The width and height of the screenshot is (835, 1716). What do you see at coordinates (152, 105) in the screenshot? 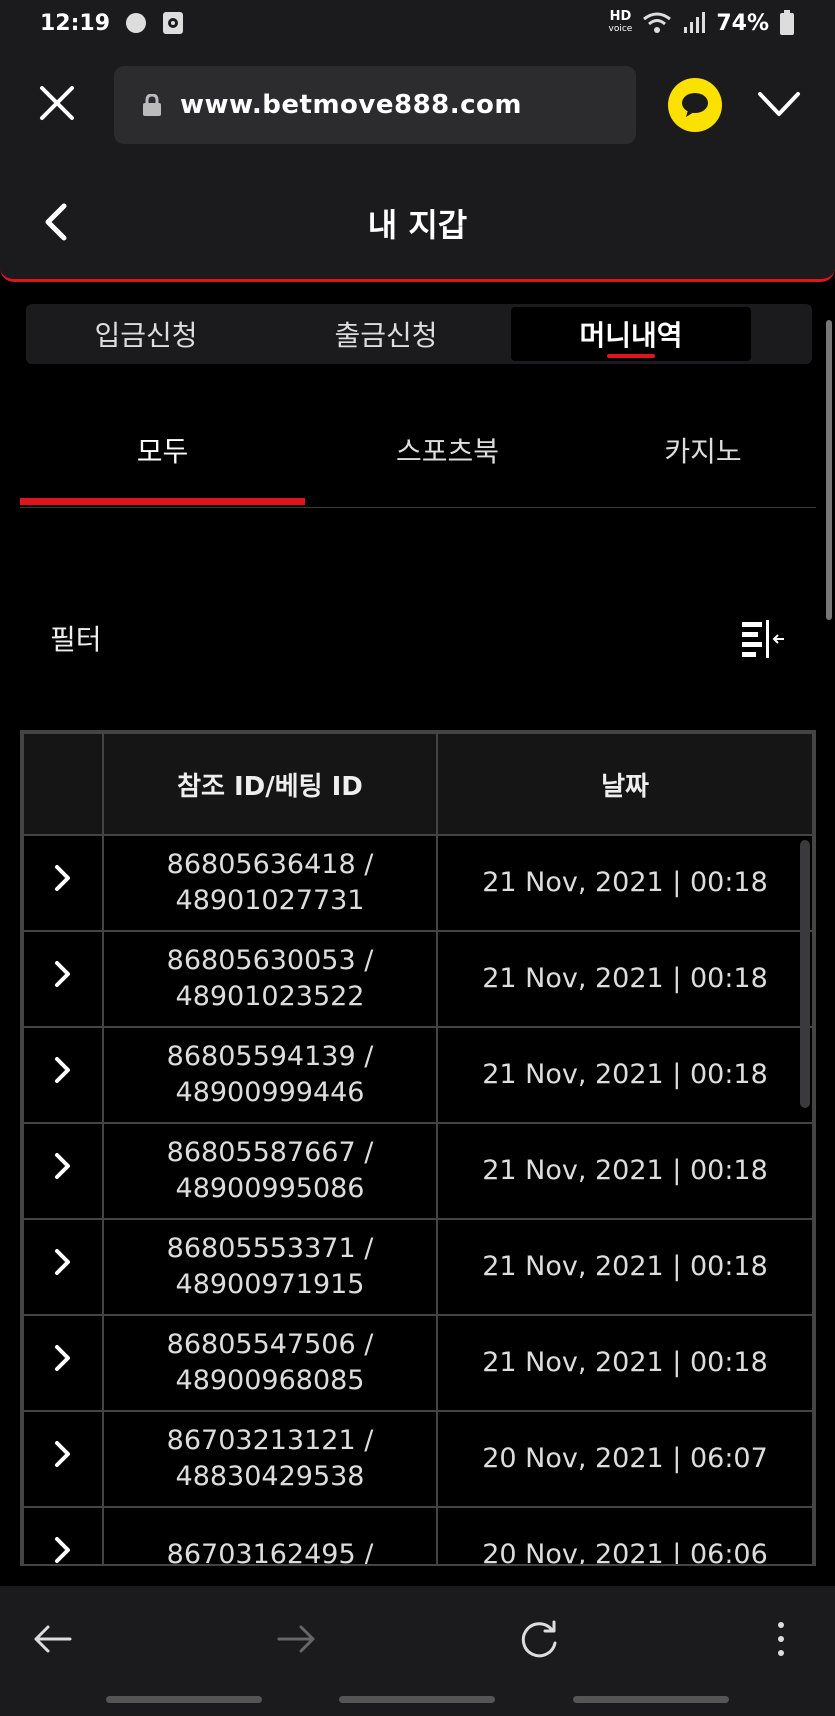
I see `lock-icon` at bounding box center [152, 105].